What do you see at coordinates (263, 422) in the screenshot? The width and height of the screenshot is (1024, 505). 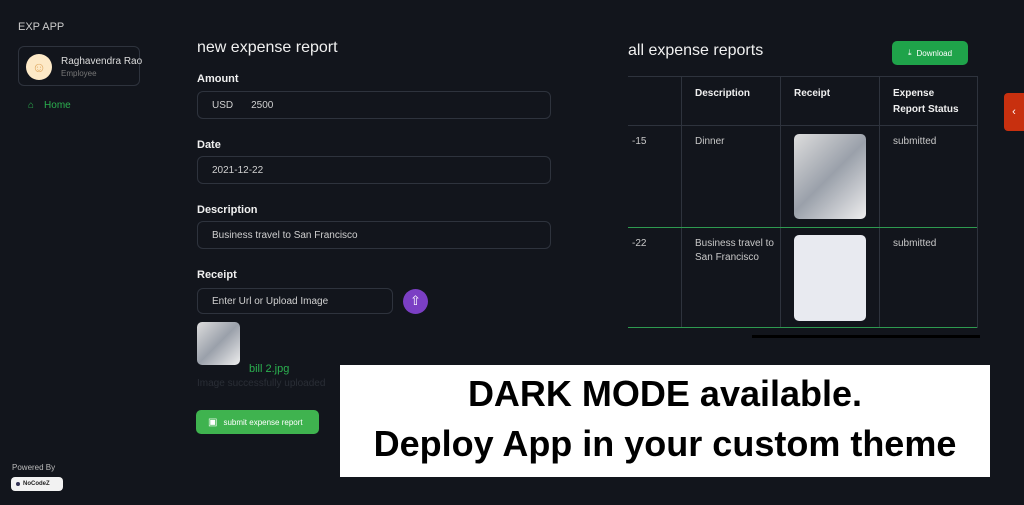 I see `submit-label: submit expense report` at bounding box center [263, 422].